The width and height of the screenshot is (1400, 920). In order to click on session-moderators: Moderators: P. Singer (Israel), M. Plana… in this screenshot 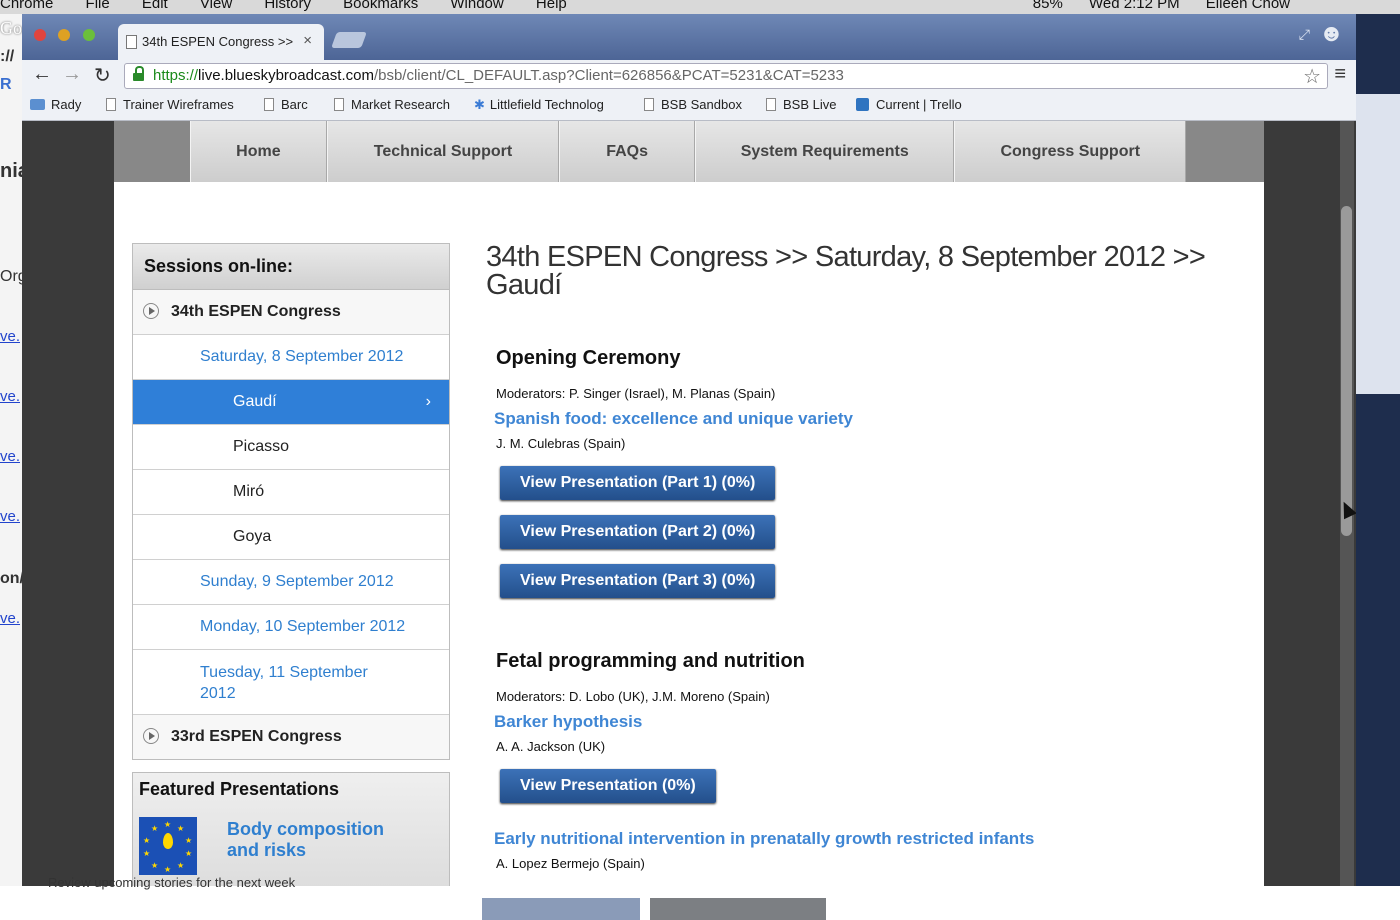, I will do `click(636, 393)`.